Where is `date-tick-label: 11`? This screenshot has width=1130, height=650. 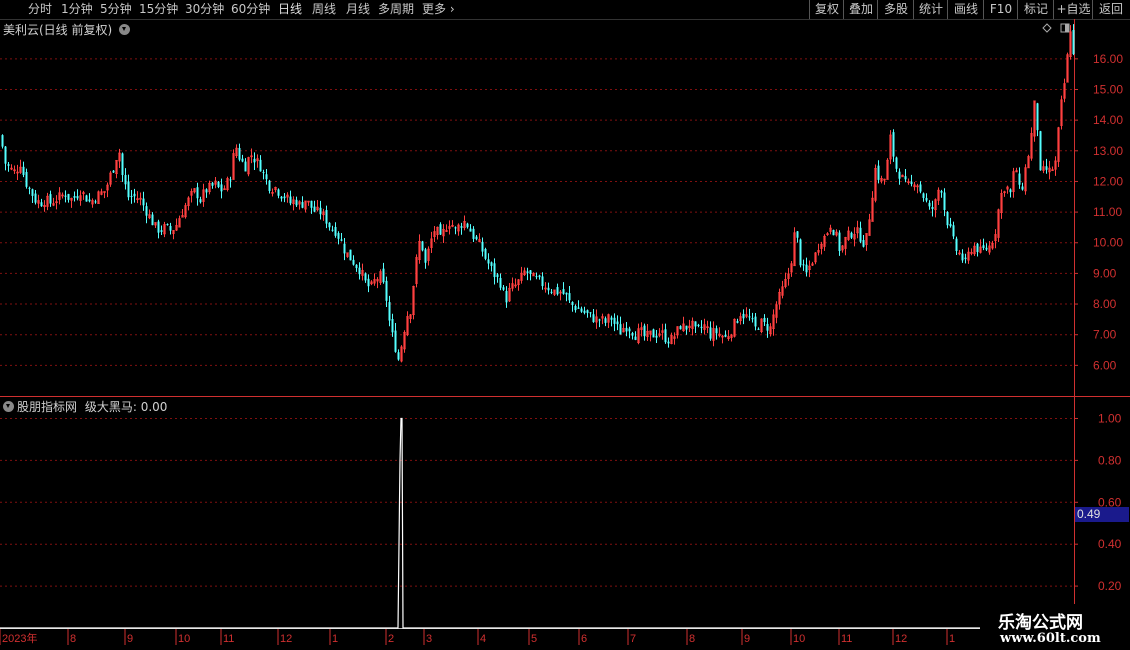 date-tick-label: 11 is located at coordinates (228, 639).